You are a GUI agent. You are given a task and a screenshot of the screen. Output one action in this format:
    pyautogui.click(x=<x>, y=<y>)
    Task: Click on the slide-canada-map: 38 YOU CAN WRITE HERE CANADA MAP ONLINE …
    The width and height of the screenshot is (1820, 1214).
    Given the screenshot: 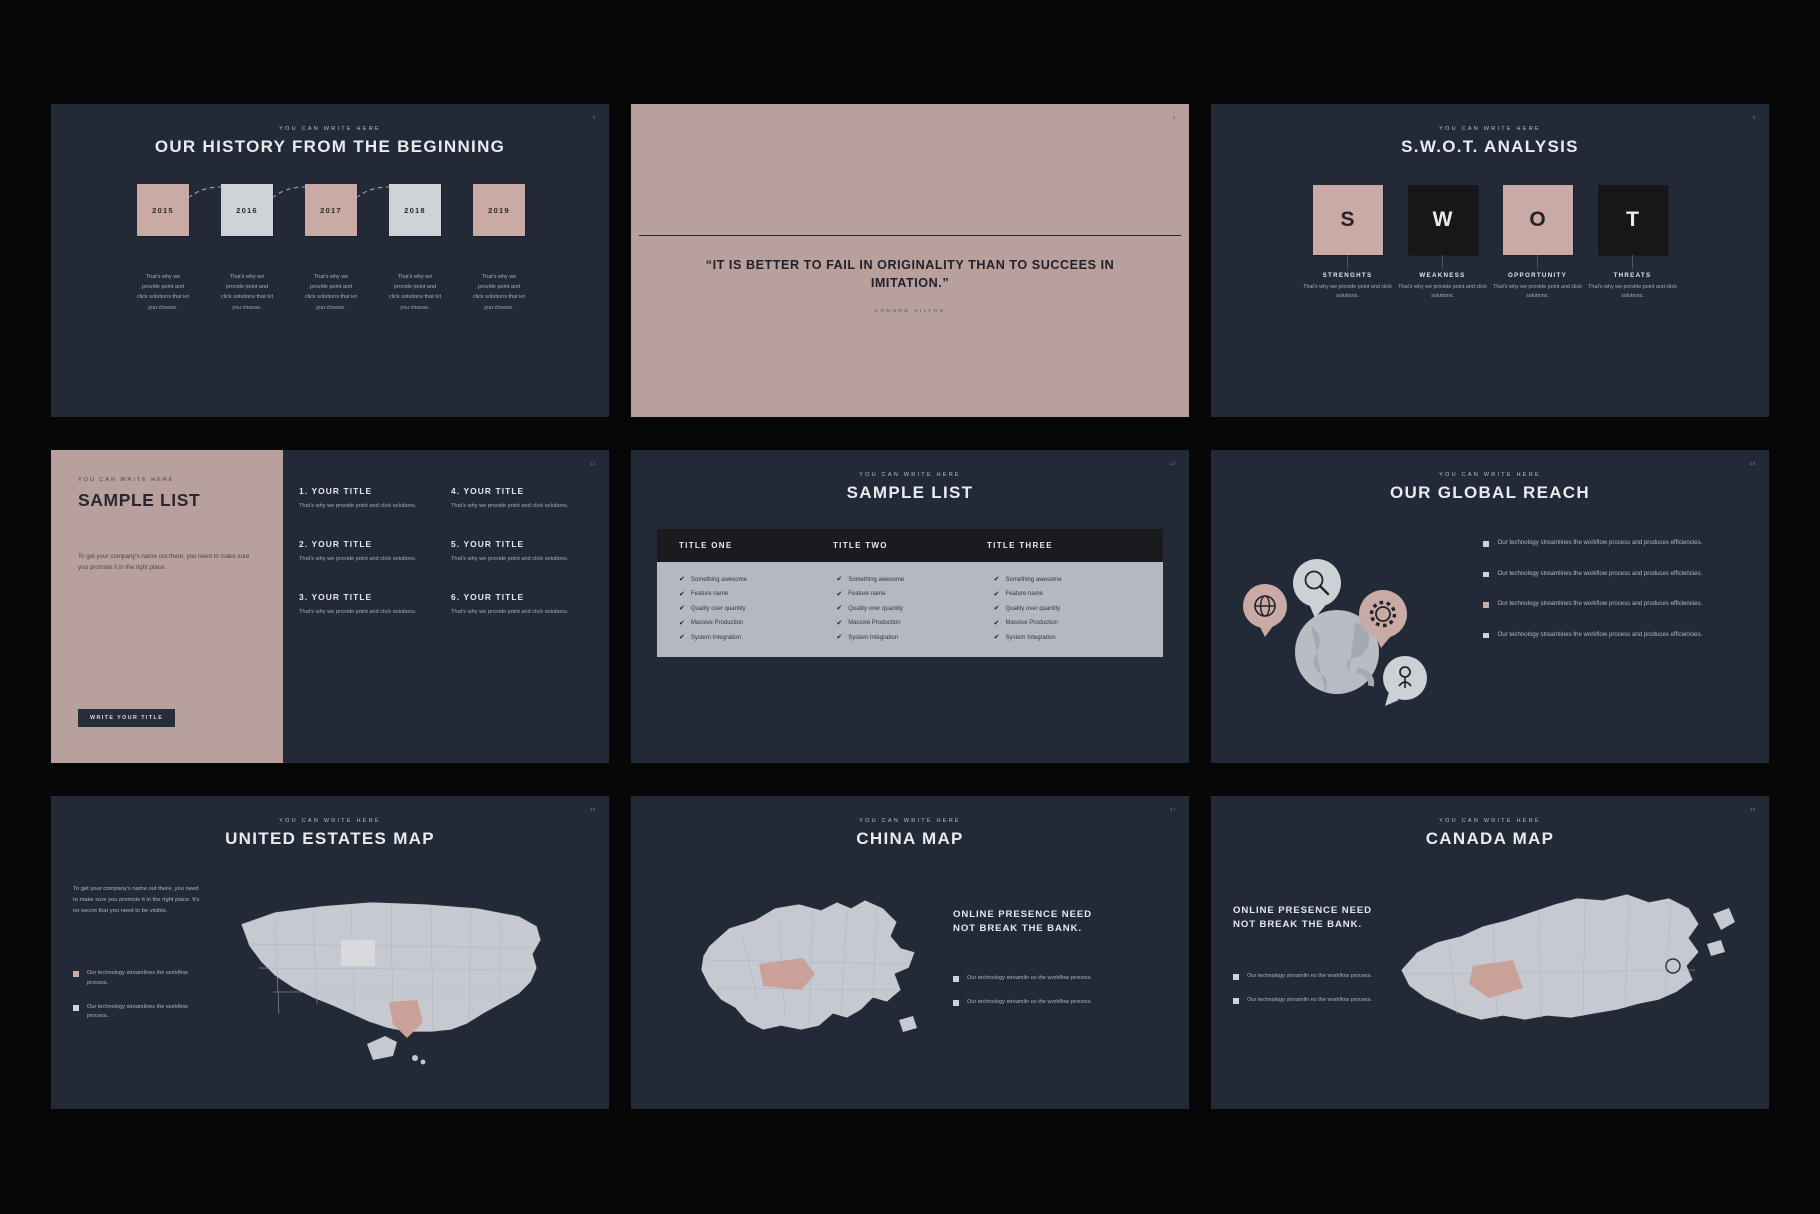 What is the action you would take?
    pyautogui.click(x=1490, y=952)
    